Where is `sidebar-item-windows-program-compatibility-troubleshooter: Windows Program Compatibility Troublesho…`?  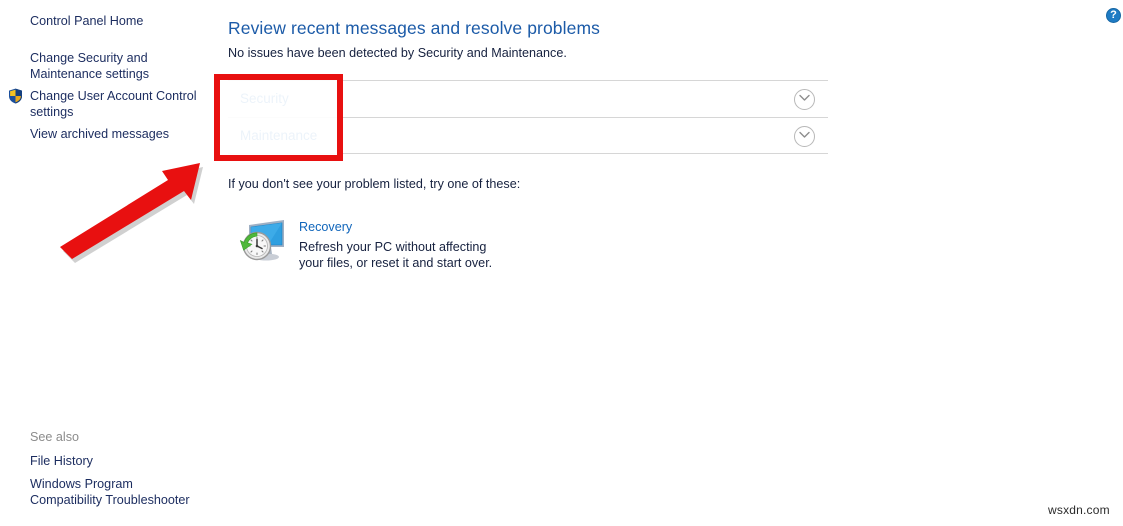
sidebar-item-windows-program-compatibility-troubleshooter: Windows Program Compatibility Troublesho… is located at coordinates (117, 492).